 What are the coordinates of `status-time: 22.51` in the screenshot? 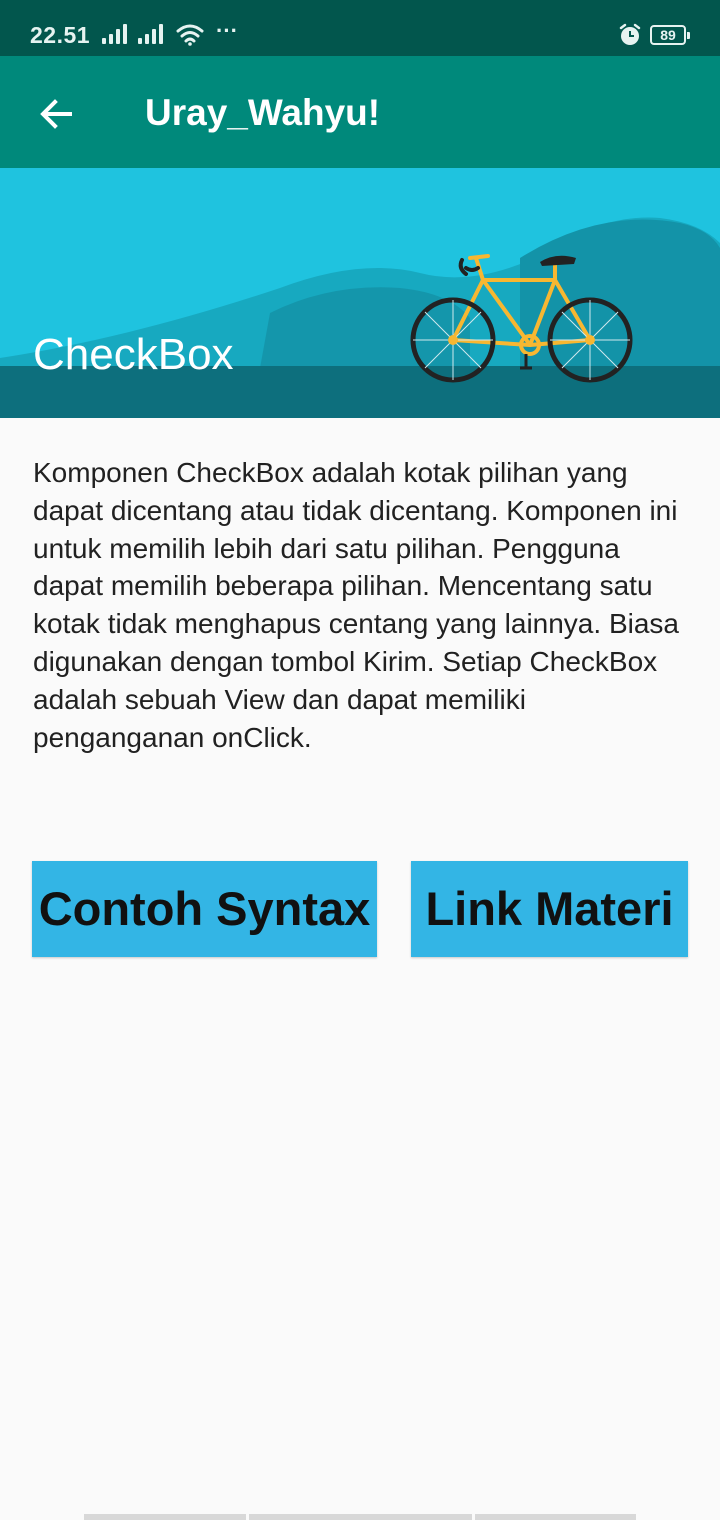 It's located at (60, 35).